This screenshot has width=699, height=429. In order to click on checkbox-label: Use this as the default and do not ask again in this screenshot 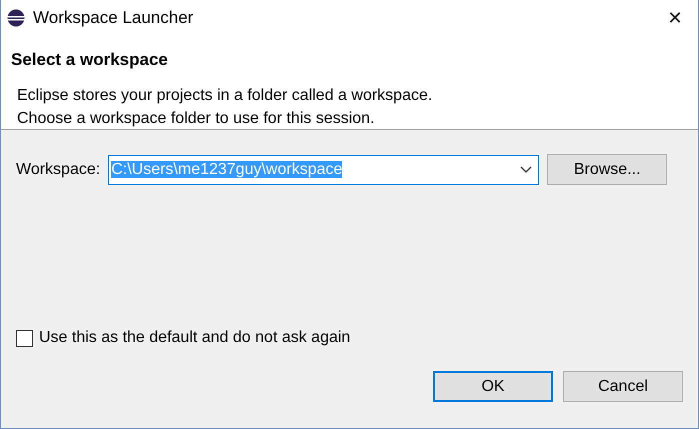, I will do `click(194, 338)`.